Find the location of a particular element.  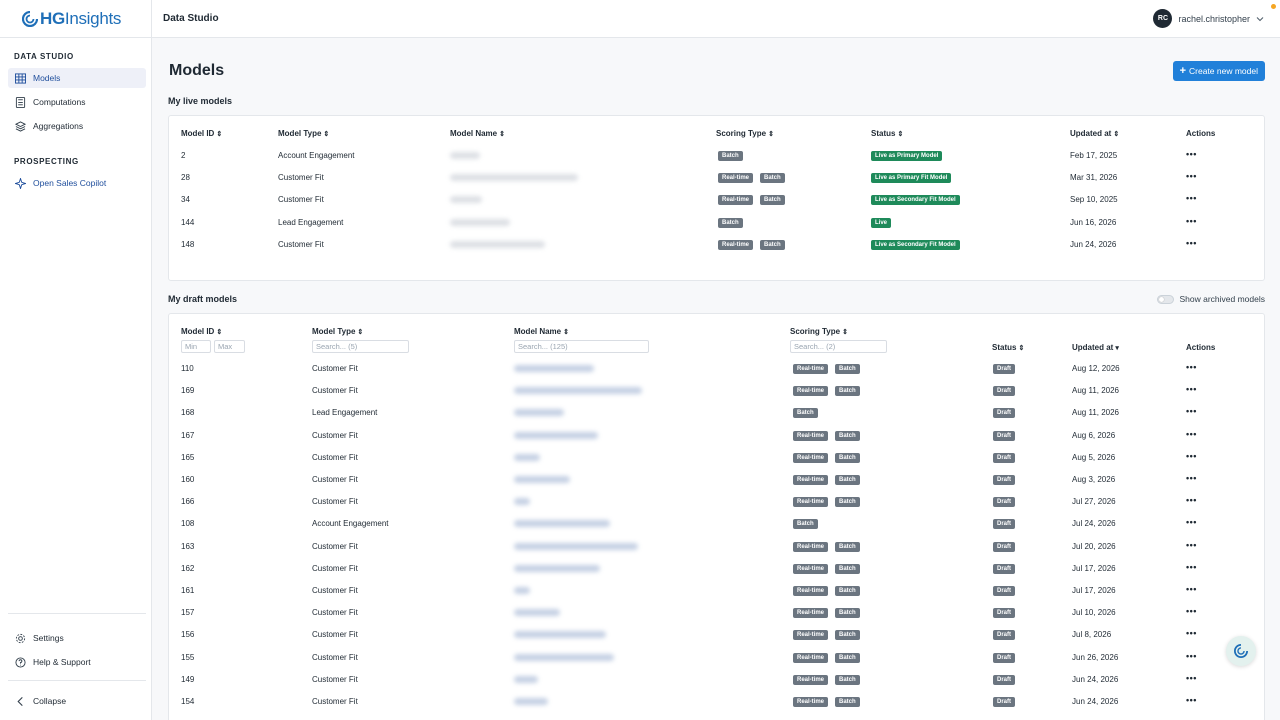

model-id: 156 is located at coordinates (188, 635).